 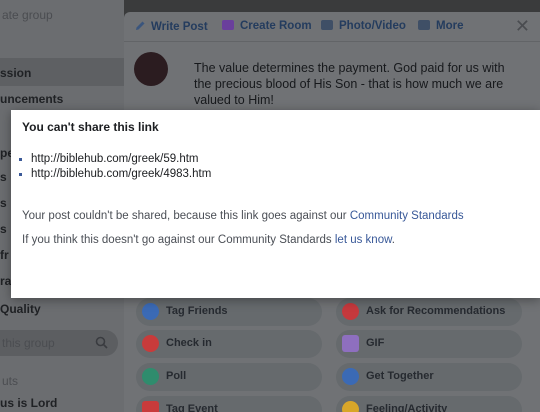 I want to click on close-icon: ✕, so click(x=522, y=26).